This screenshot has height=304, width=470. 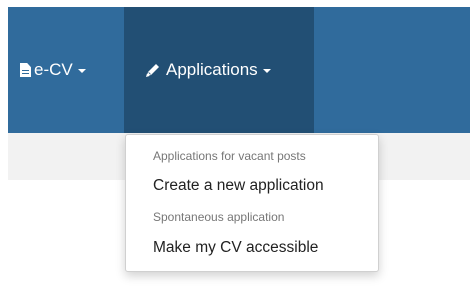 I want to click on menu-item-make-cv-accessible: Make my CV accessible, so click(x=235, y=248).